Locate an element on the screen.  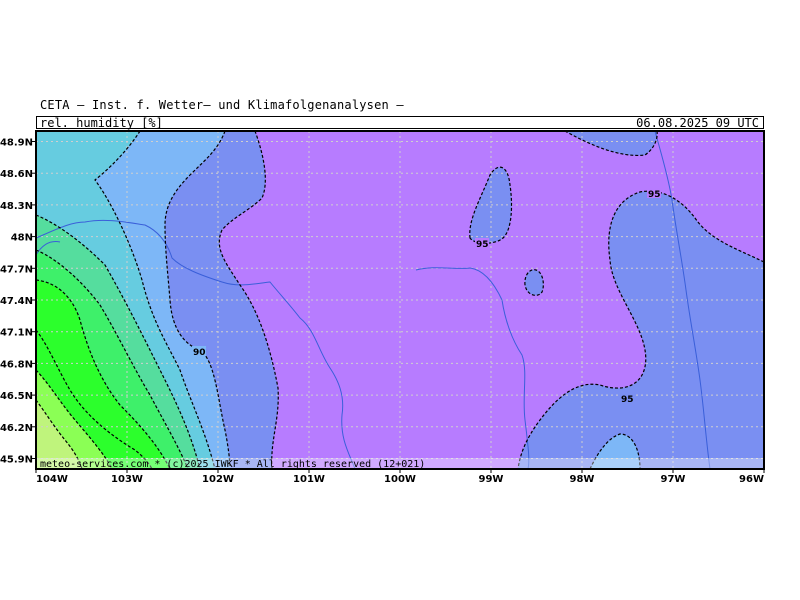
lat-label: 47.1N is located at coordinates (16, 333).